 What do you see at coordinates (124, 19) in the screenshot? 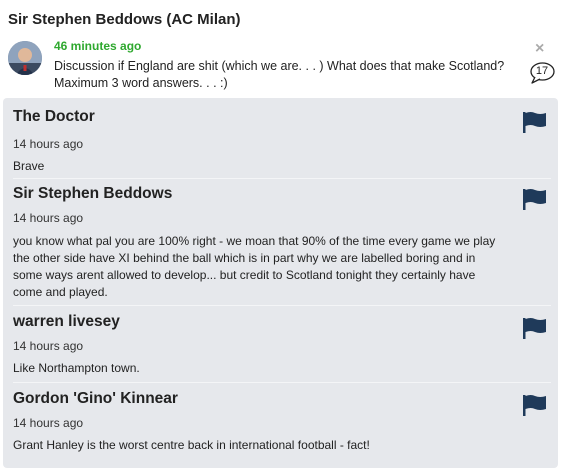
I see `post-author: Sir Stephen Beddows (AC Milan)` at bounding box center [124, 19].